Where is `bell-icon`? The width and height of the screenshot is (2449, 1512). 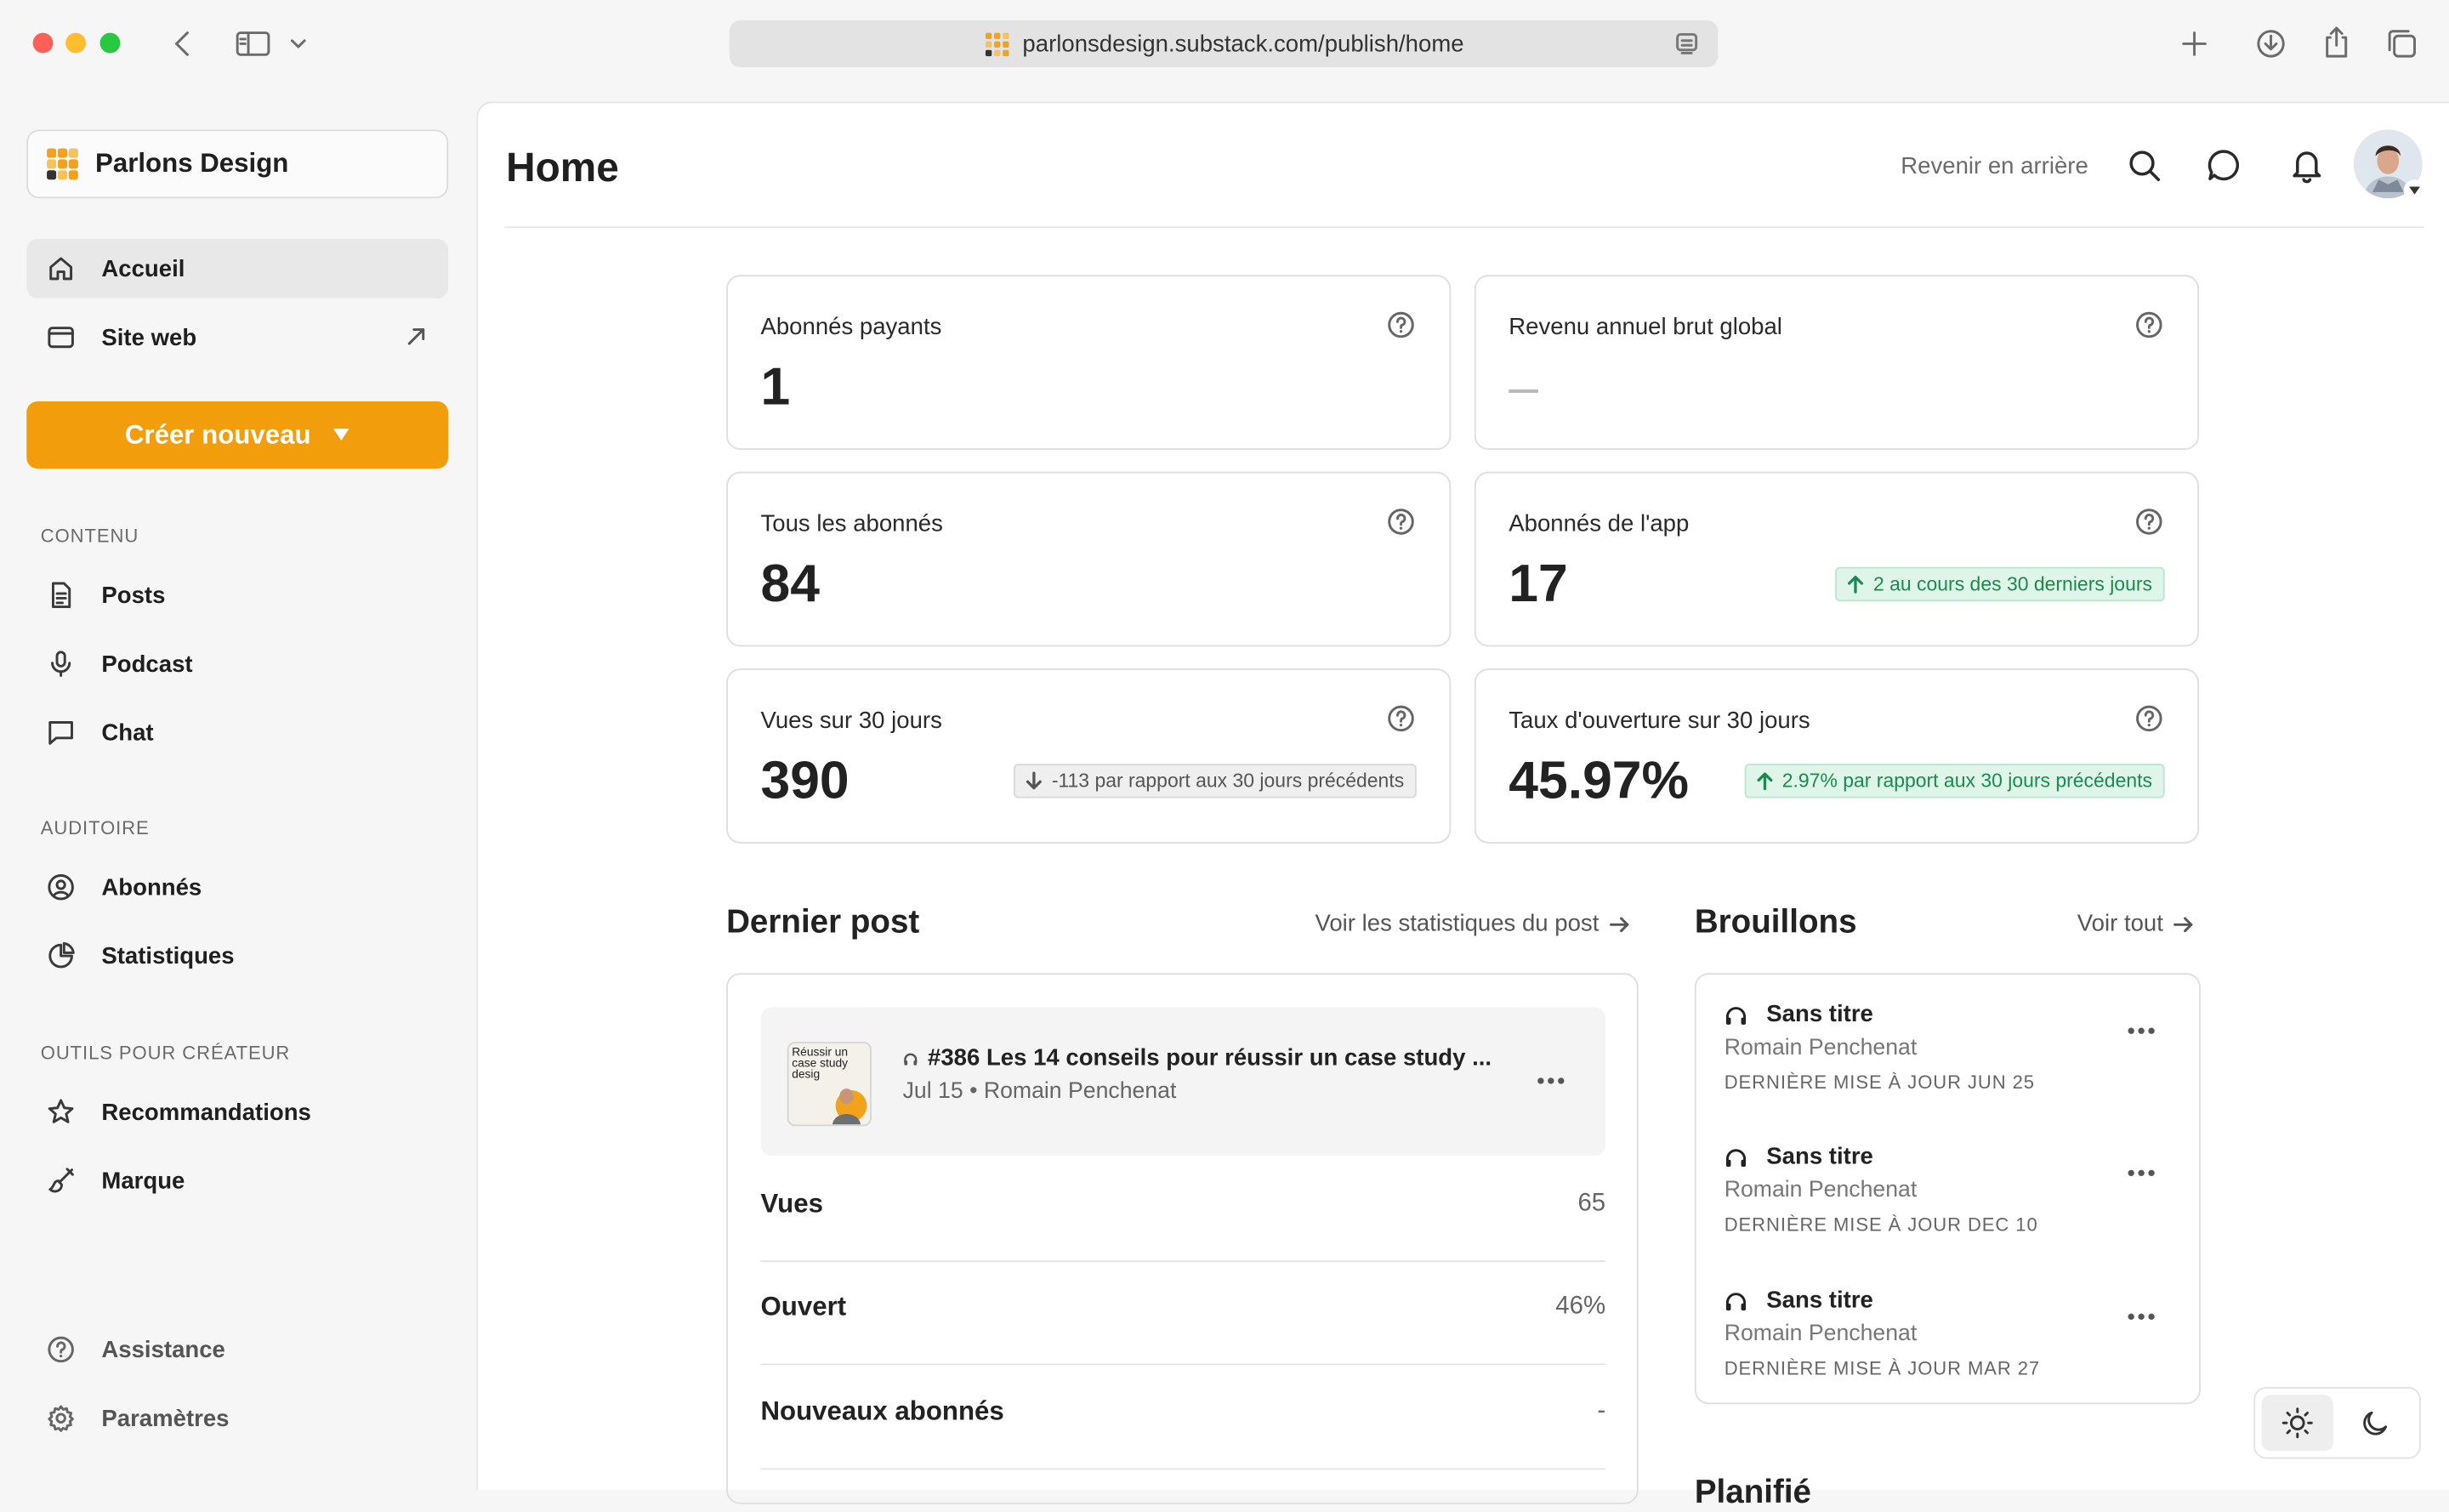 bell-icon is located at coordinates (2307, 166).